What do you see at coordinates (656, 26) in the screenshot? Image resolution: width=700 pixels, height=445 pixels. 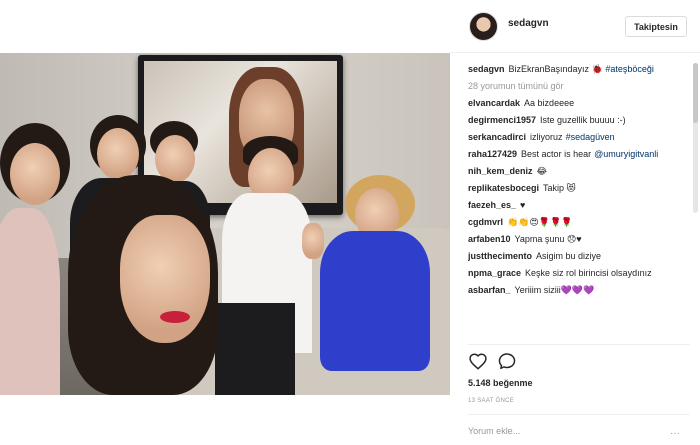 I see `following-button: Takiptesin` at bounding box center [656, 26].